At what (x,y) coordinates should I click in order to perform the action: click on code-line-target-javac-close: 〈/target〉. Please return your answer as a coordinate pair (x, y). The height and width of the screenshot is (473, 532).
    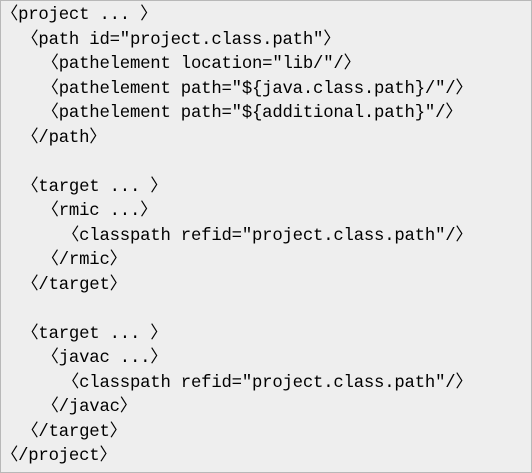
    Looking at the image, I should click on (64, 432).